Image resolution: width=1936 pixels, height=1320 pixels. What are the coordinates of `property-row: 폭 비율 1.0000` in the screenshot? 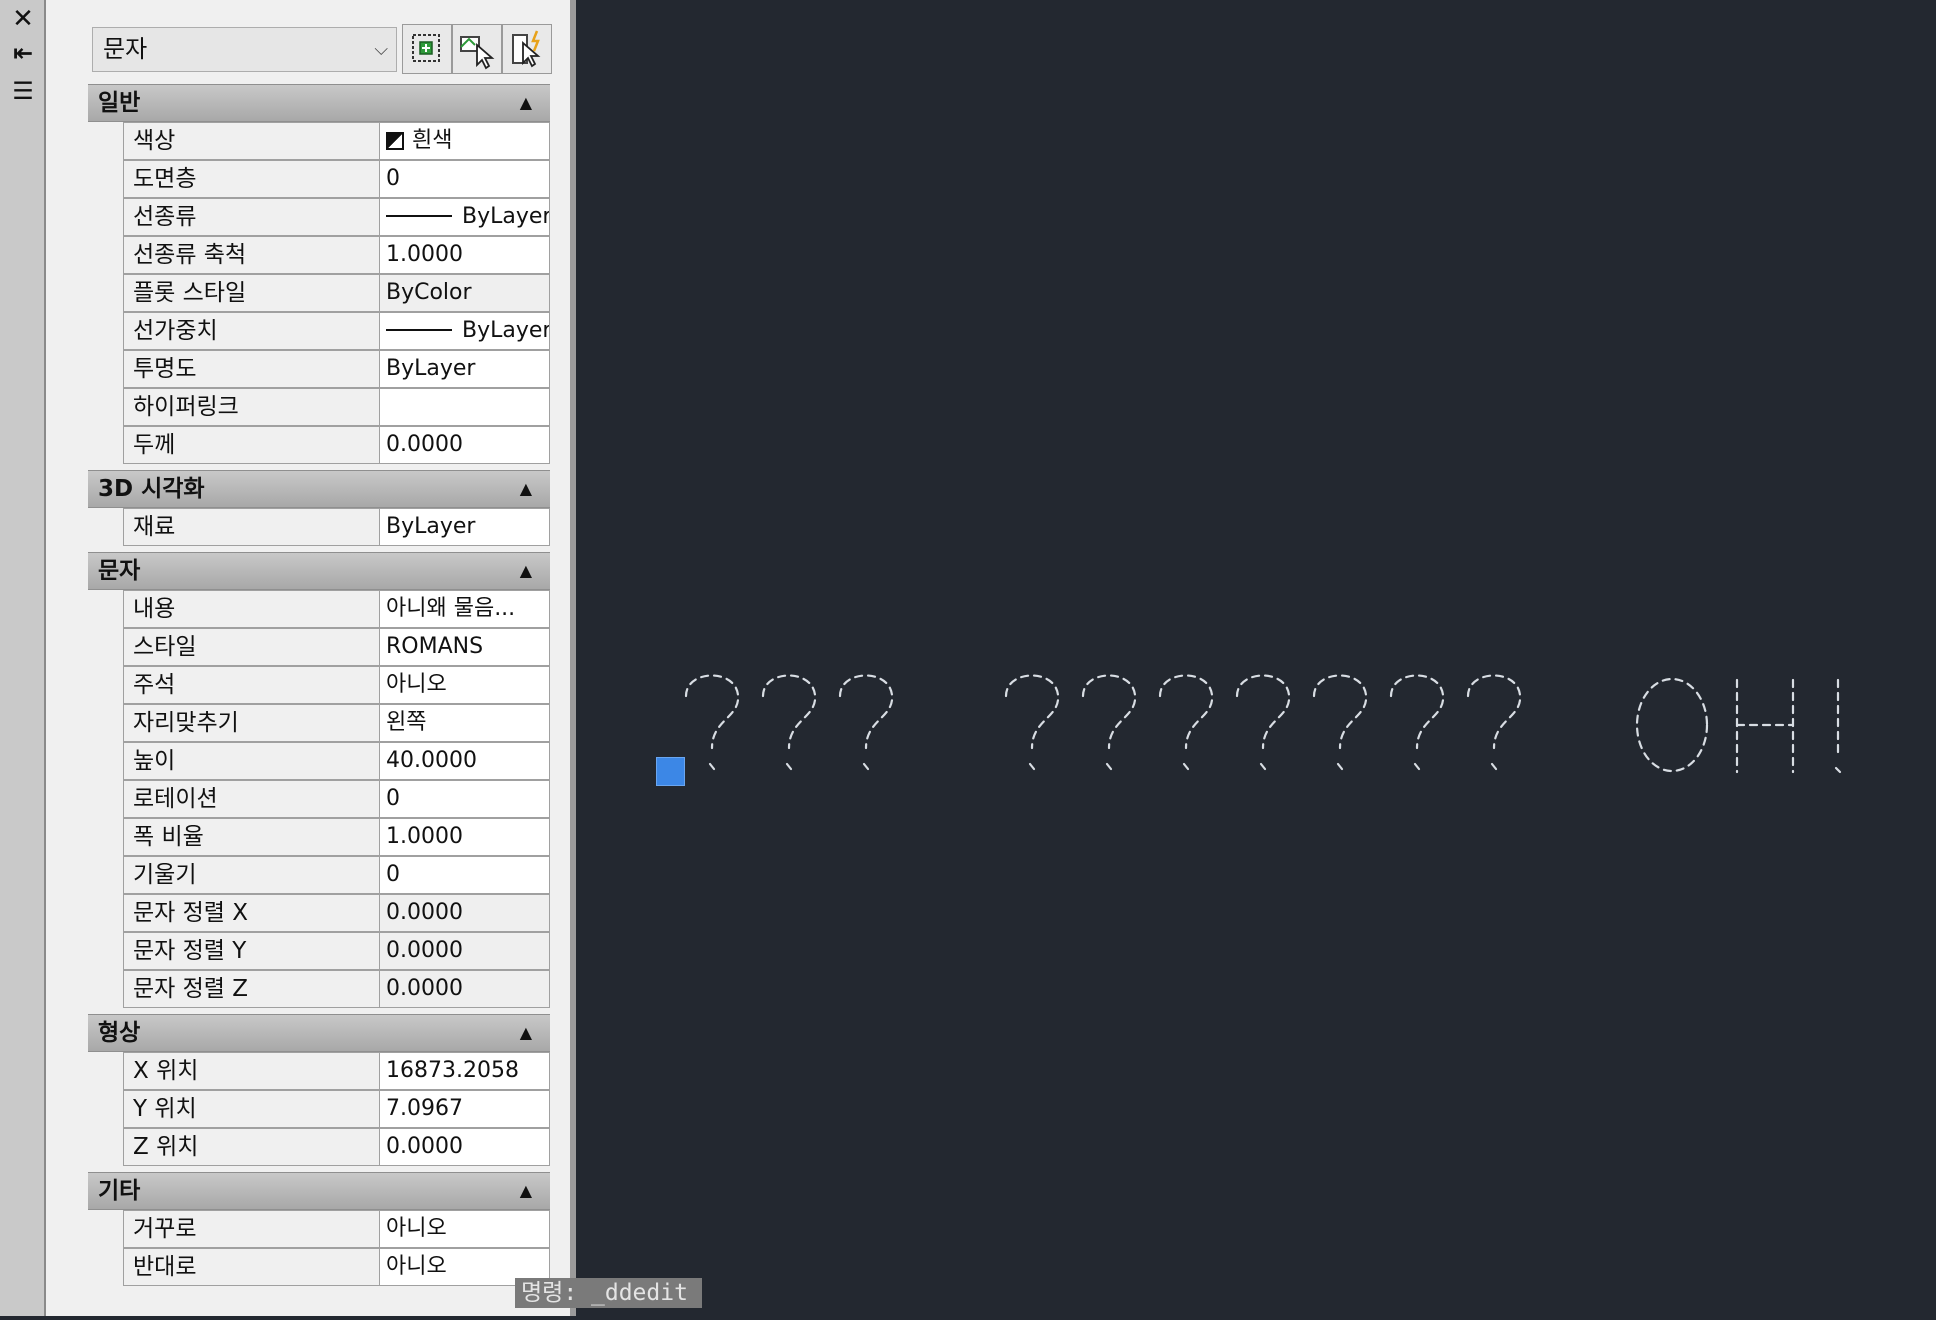 It's located at (336, 837).